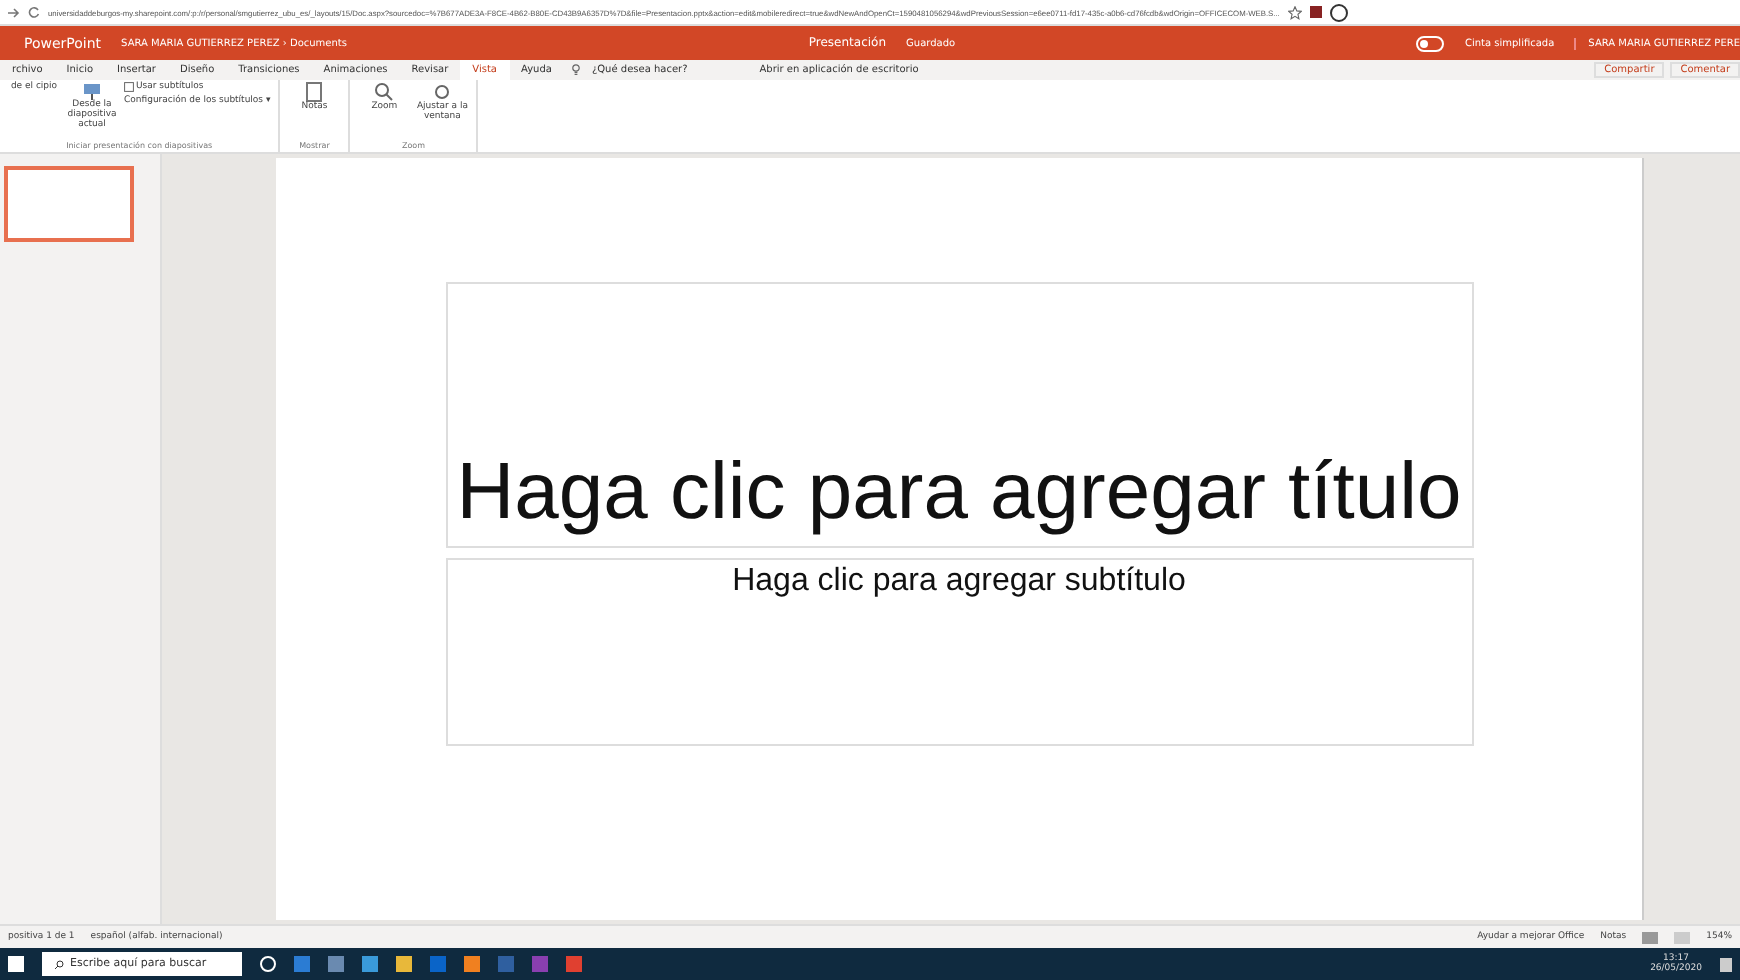 Image resolution: width=1740 pixels, height=980 pixels. What do you see at coordinates (92, 91) in the screenshot?
I see `screen-icon` at bounding box center [92, 91].